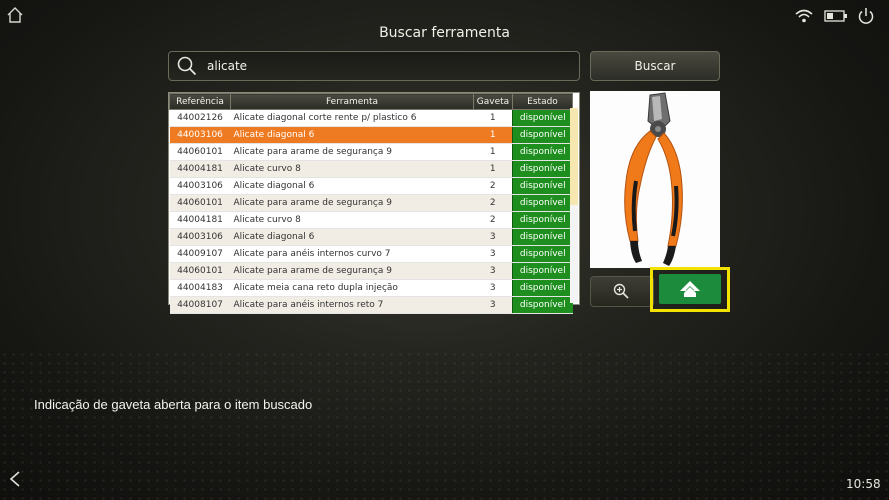 The image size is (889, 500). What do you see at coordinates (200, 118) in the screenshot?
I see `cell-reference: 44002126` at bounding box center [200, 118].